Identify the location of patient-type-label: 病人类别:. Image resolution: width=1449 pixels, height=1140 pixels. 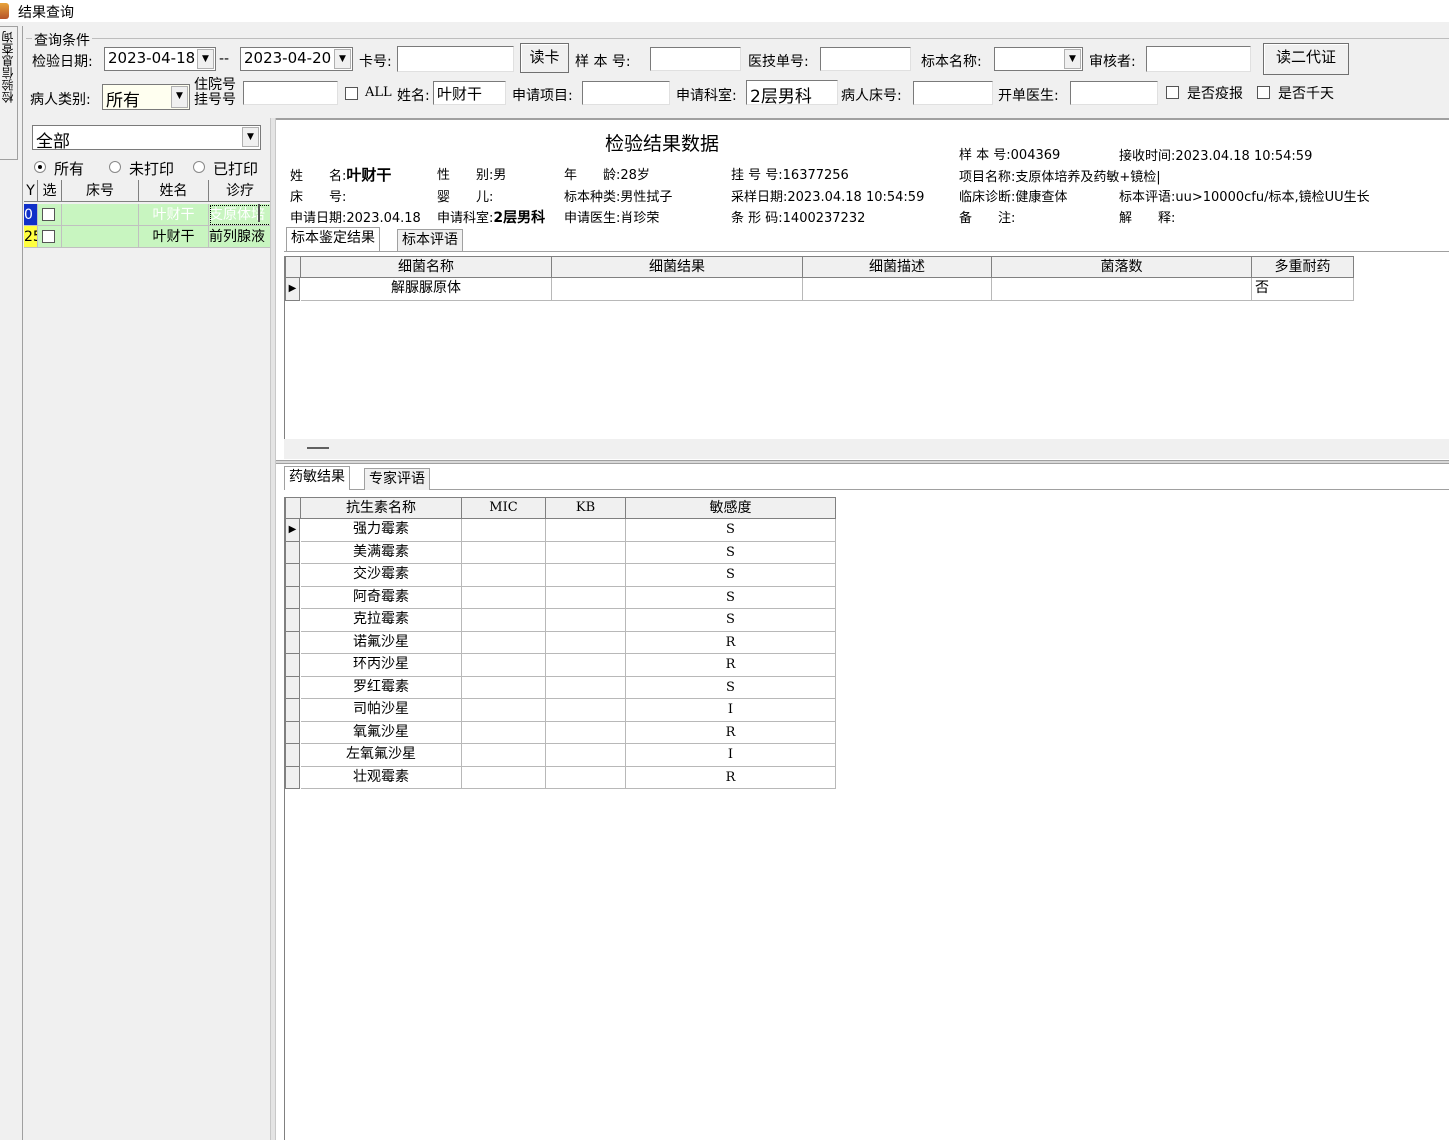
(60, 100).